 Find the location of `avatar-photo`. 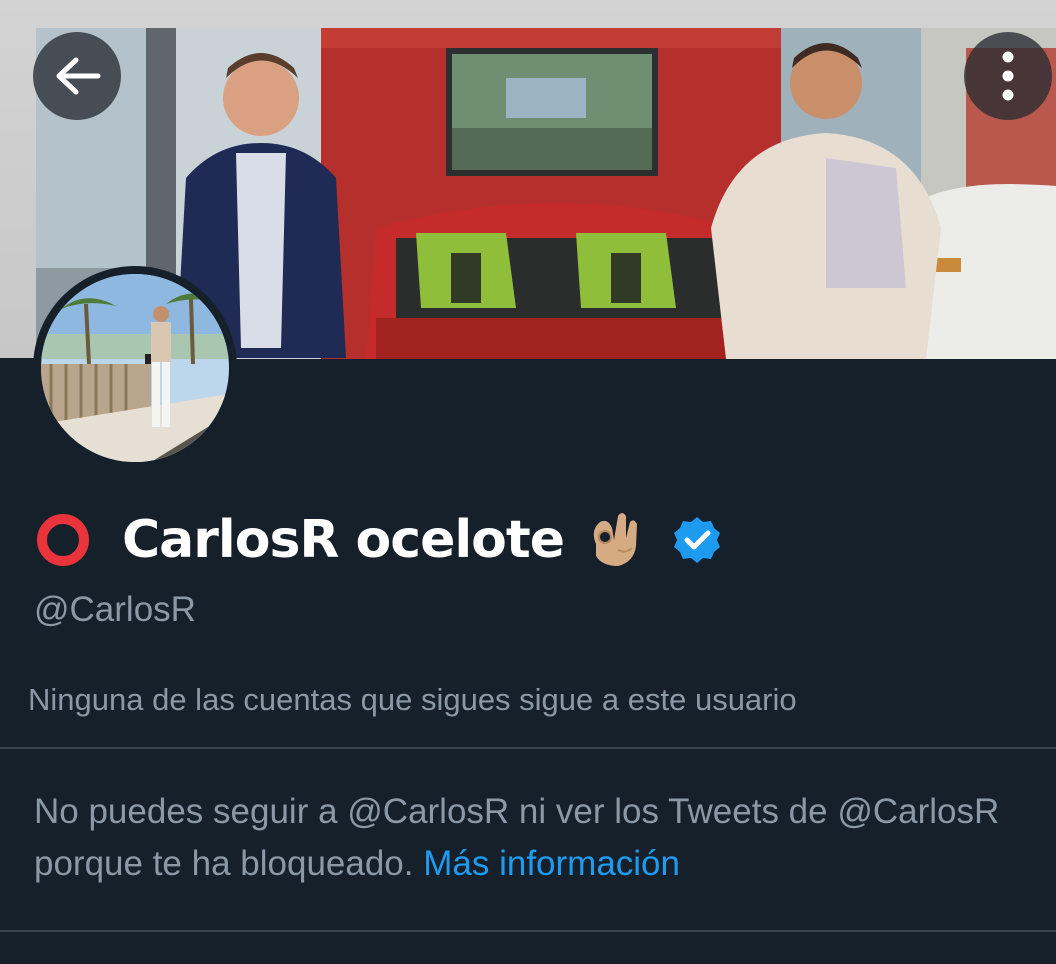

avatar-photo is located at coordinates (135, 368).